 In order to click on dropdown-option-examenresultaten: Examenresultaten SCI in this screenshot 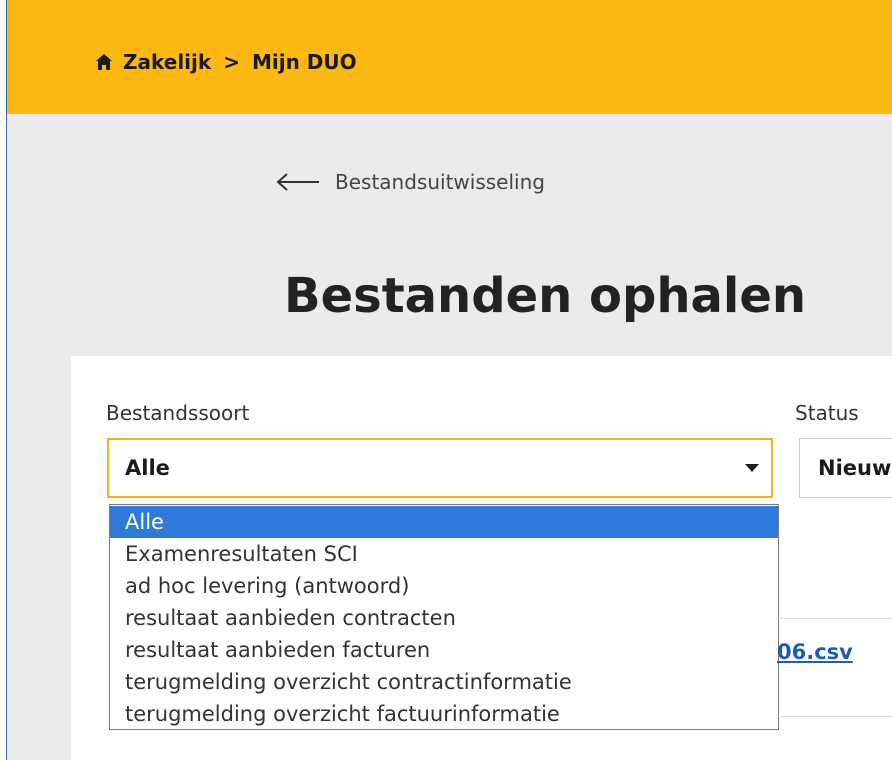, I will do `click(444, 554)`.